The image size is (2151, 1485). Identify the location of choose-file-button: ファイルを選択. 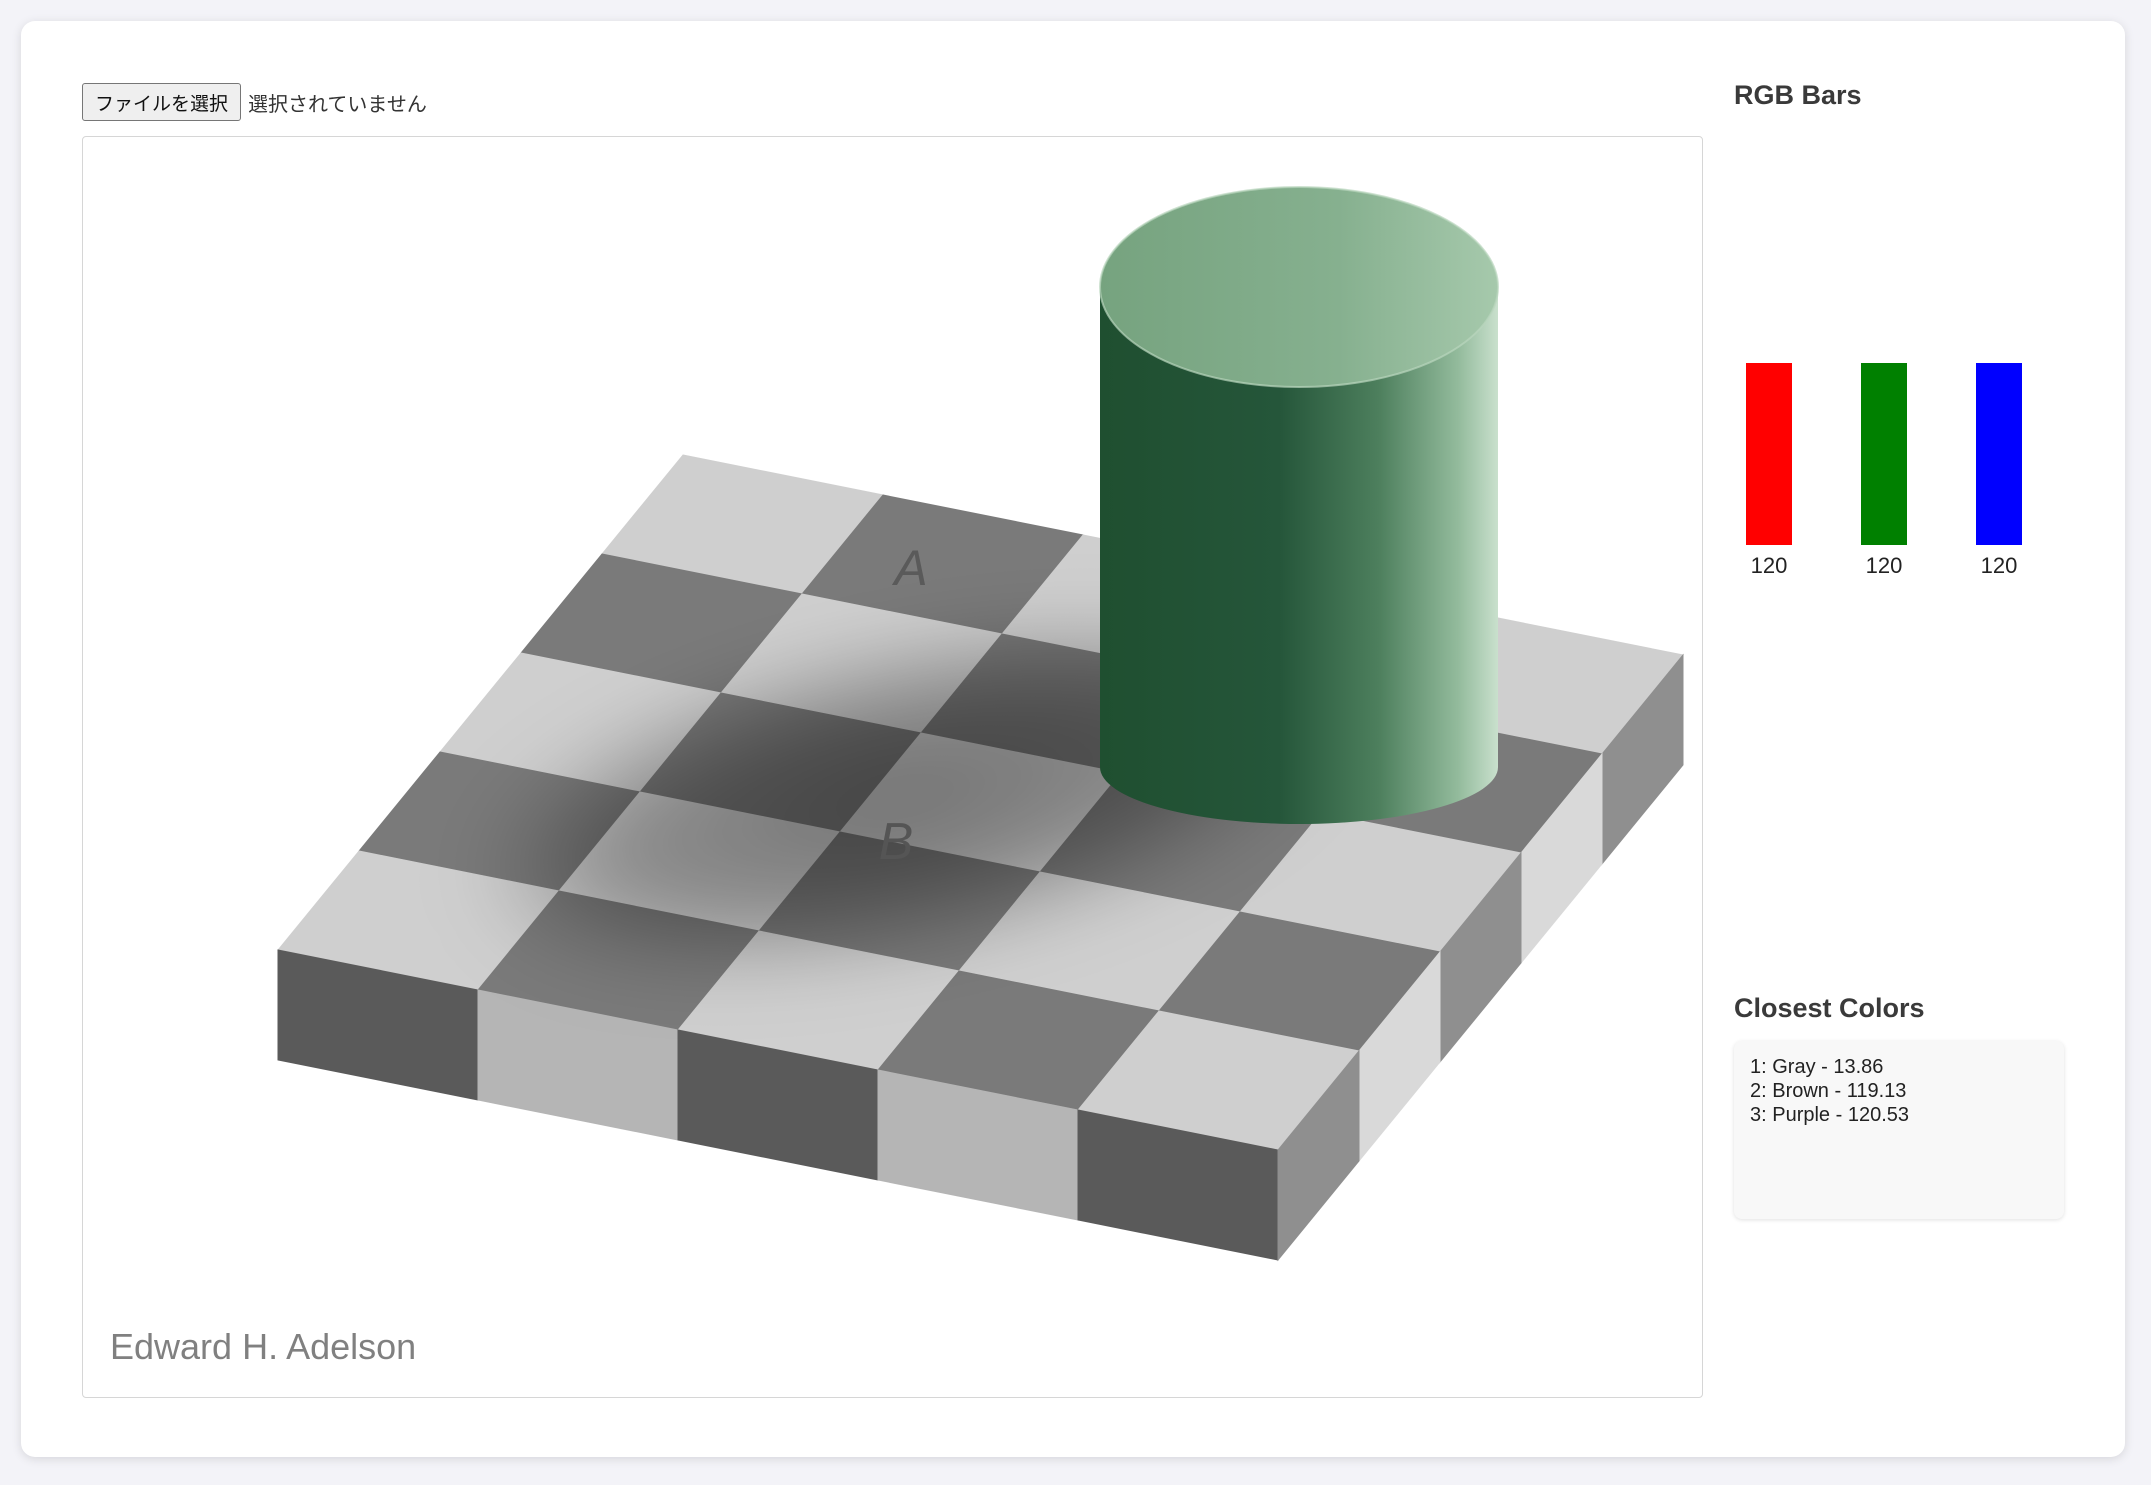
(162, 102).